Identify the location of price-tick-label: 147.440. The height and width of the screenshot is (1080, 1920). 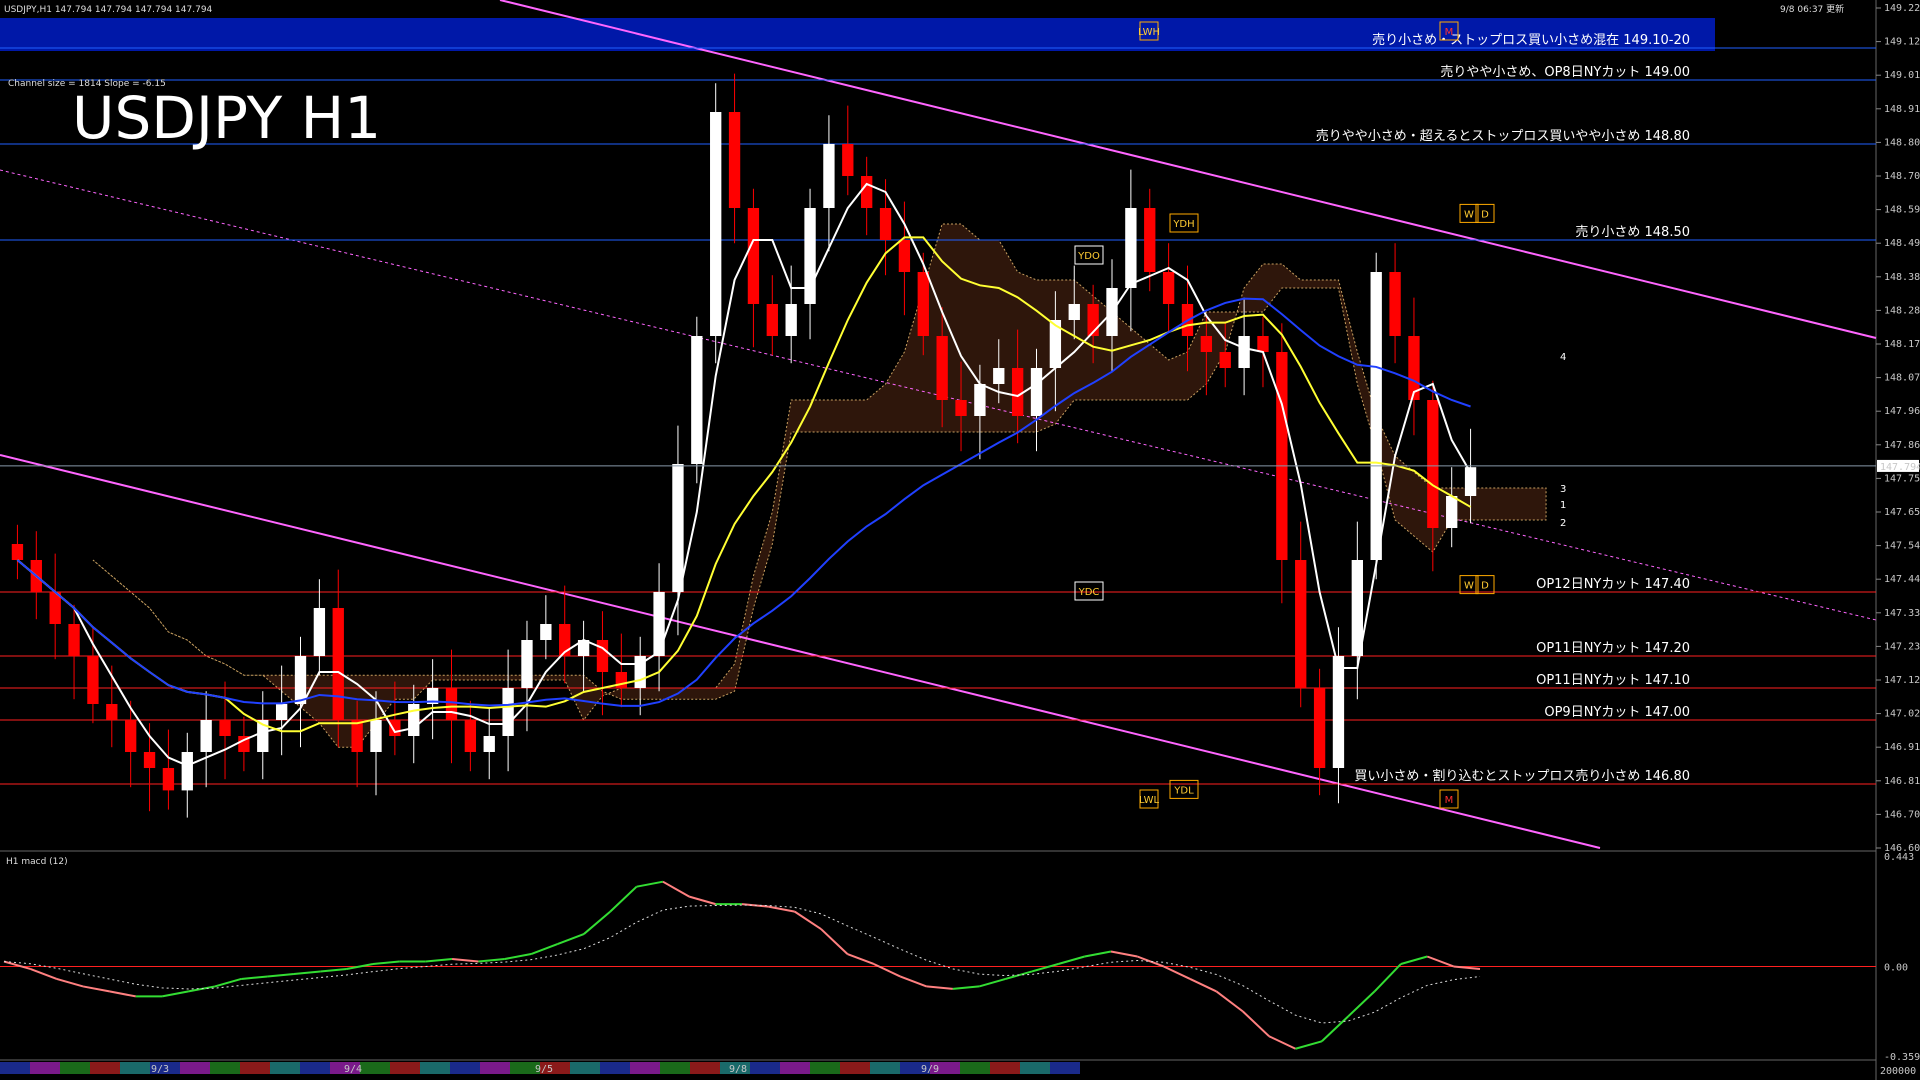
(1902, 579).